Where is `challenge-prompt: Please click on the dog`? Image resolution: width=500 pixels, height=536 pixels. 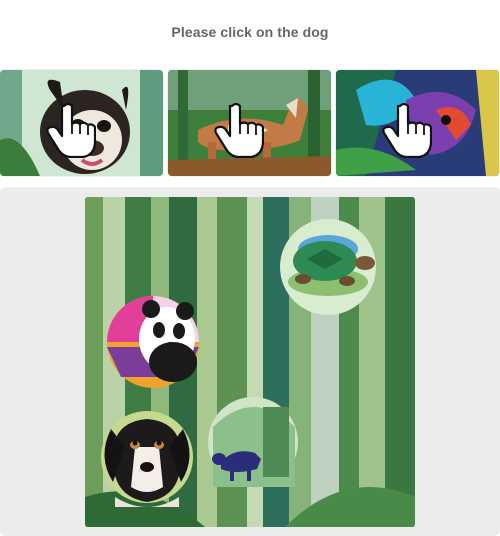
challenge-prompt: Please click on the dog is located at coordinates (250, 32).